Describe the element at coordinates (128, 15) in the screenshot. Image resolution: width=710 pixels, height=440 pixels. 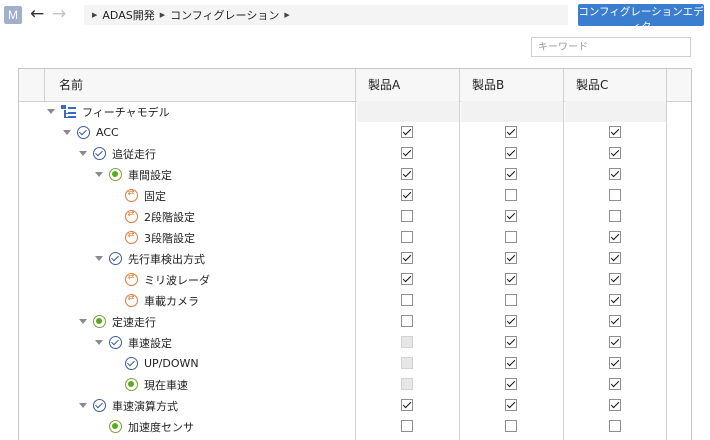
I see `breadcrumb-item-project: ADAS開発` at that location.